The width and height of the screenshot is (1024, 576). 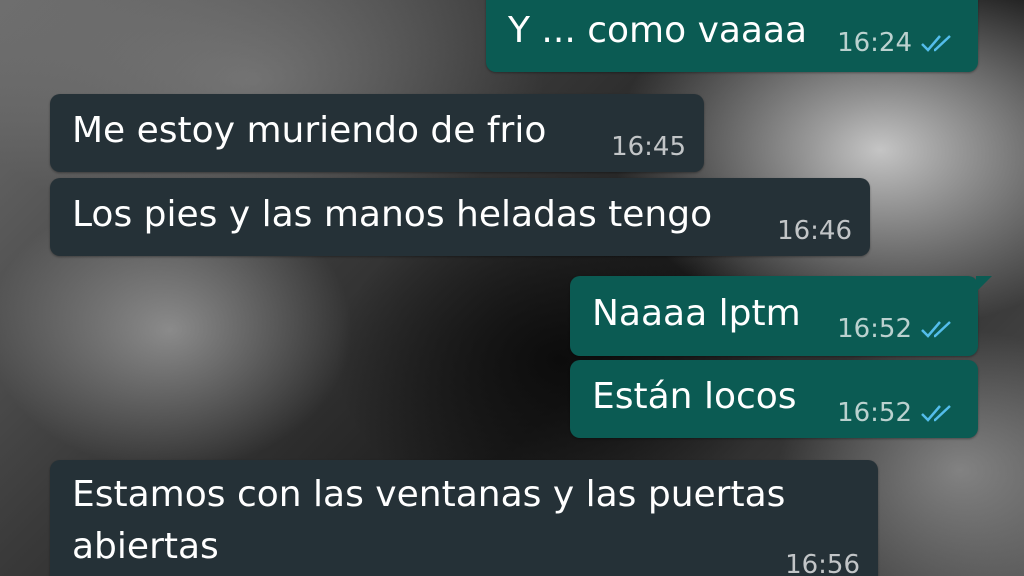 What do you see at coordinates (429, 494) in the screenshot?
I see `message-text-line-1: Estamos con las ventanas y las puertas` at bounding box center [429, 494].